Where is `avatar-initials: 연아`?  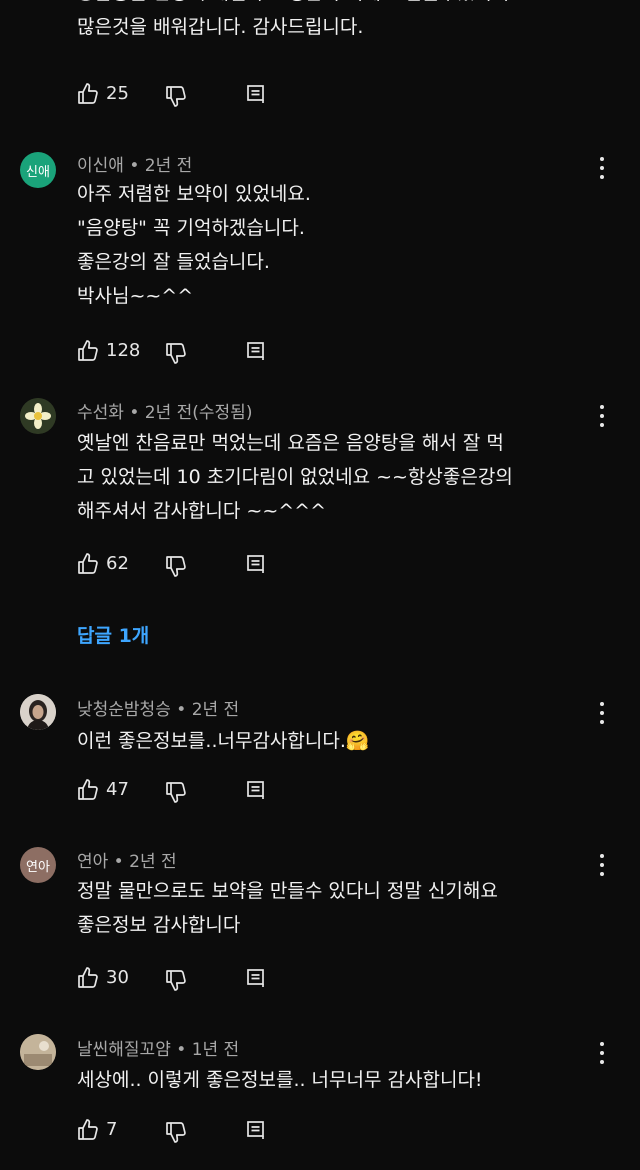 avatar-initials: 연아 is located at coordinates (38, 867).